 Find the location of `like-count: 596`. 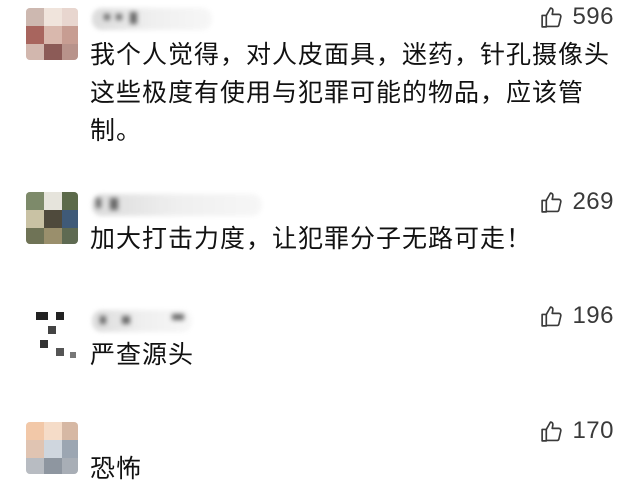

like-count: 596 is located at coordinates (593, 16).